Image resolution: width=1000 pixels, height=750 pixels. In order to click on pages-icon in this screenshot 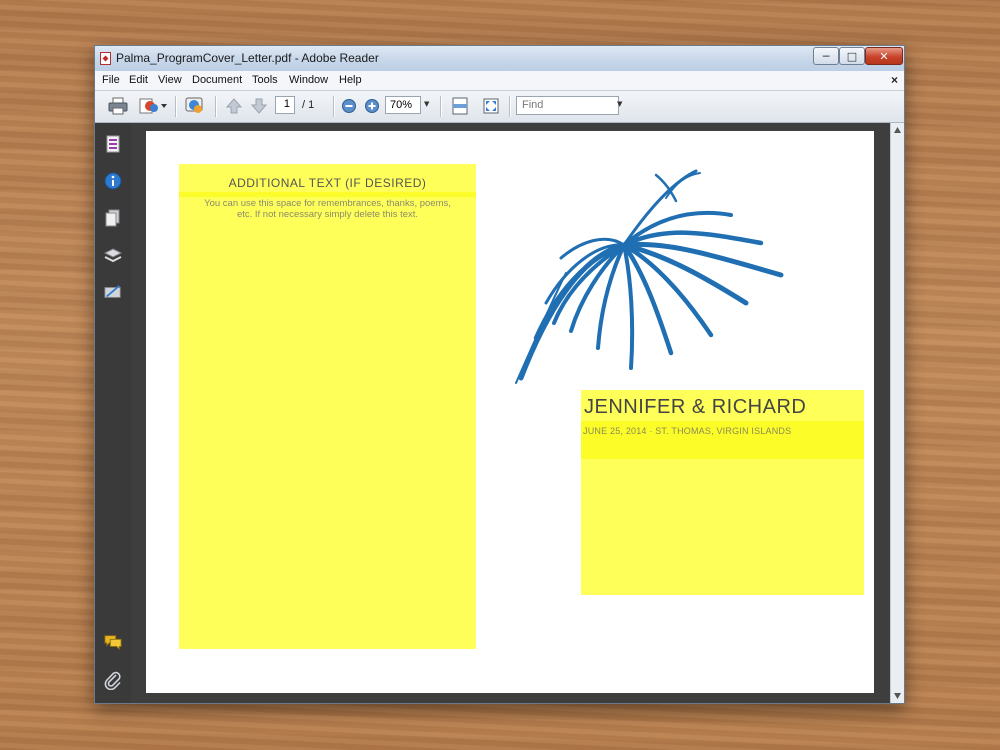, I will do `click(113, 144)`.